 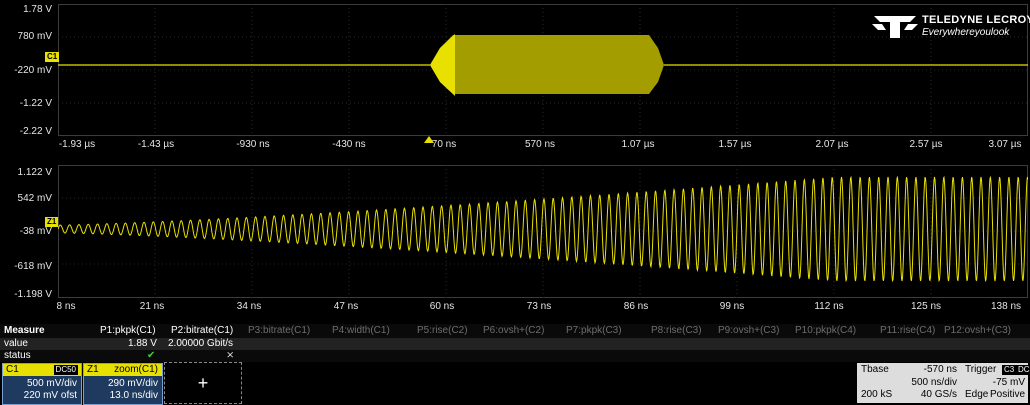 What do you see at coordinates (676, 331) in the screenshot?
I see `param-p8: P8:rise(C3)` at bounding box center [676, 331].